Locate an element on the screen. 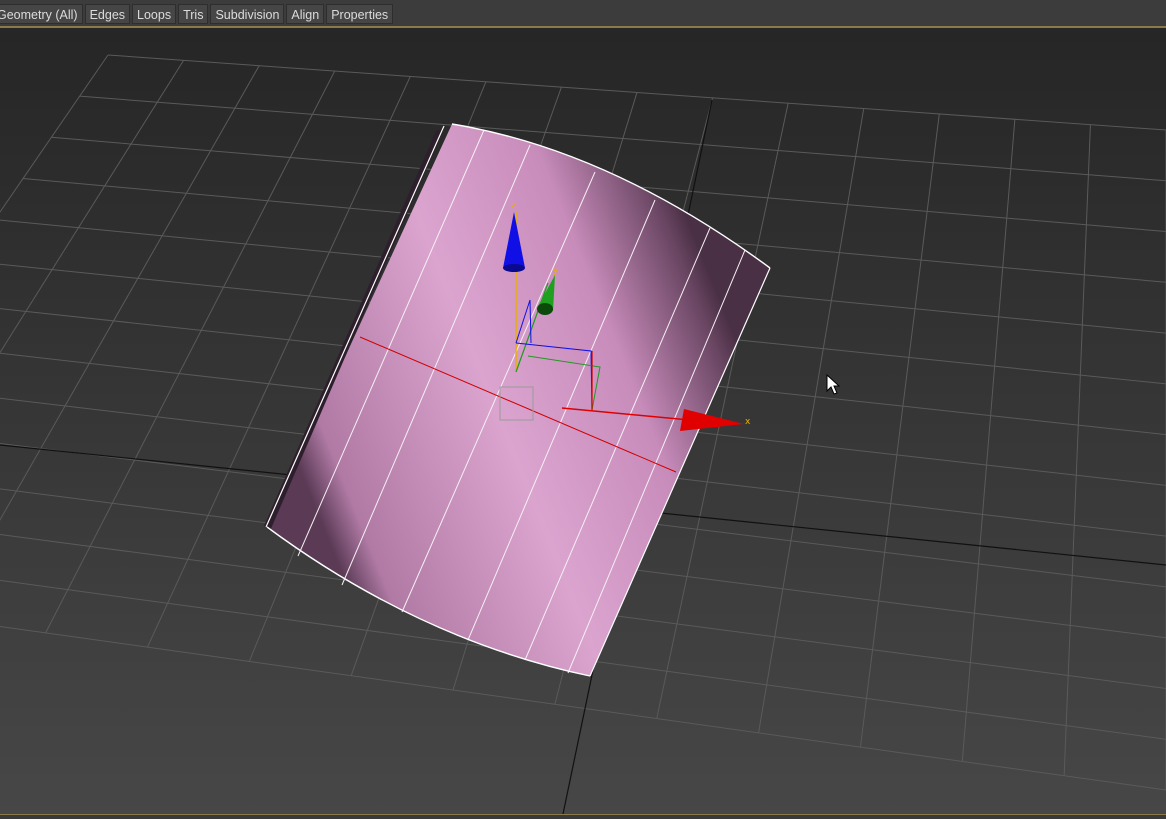 The width and height of the screenshot is (1166, 819). tab-edges: Edges is located at coordinates (107, 14).